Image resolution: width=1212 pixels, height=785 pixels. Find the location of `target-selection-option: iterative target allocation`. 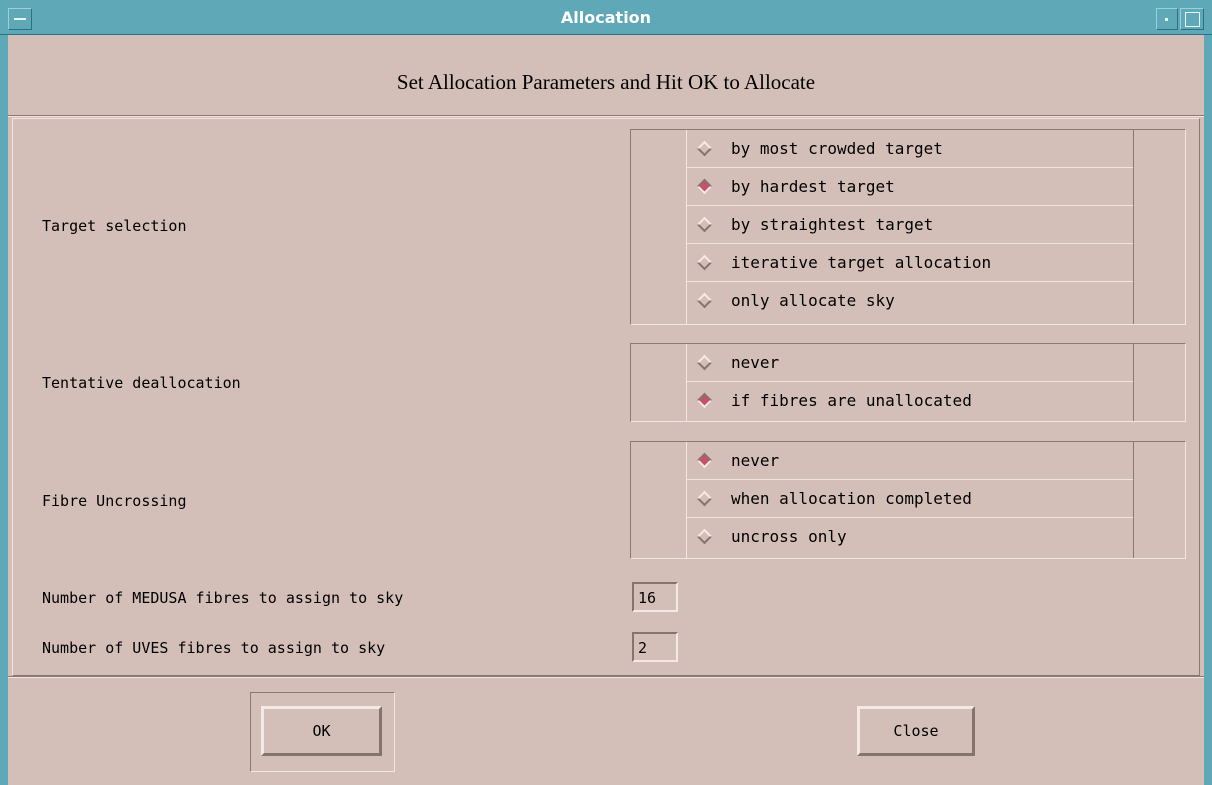

target-selection-option: iterative target allocation is located at coordinates (910, 263).